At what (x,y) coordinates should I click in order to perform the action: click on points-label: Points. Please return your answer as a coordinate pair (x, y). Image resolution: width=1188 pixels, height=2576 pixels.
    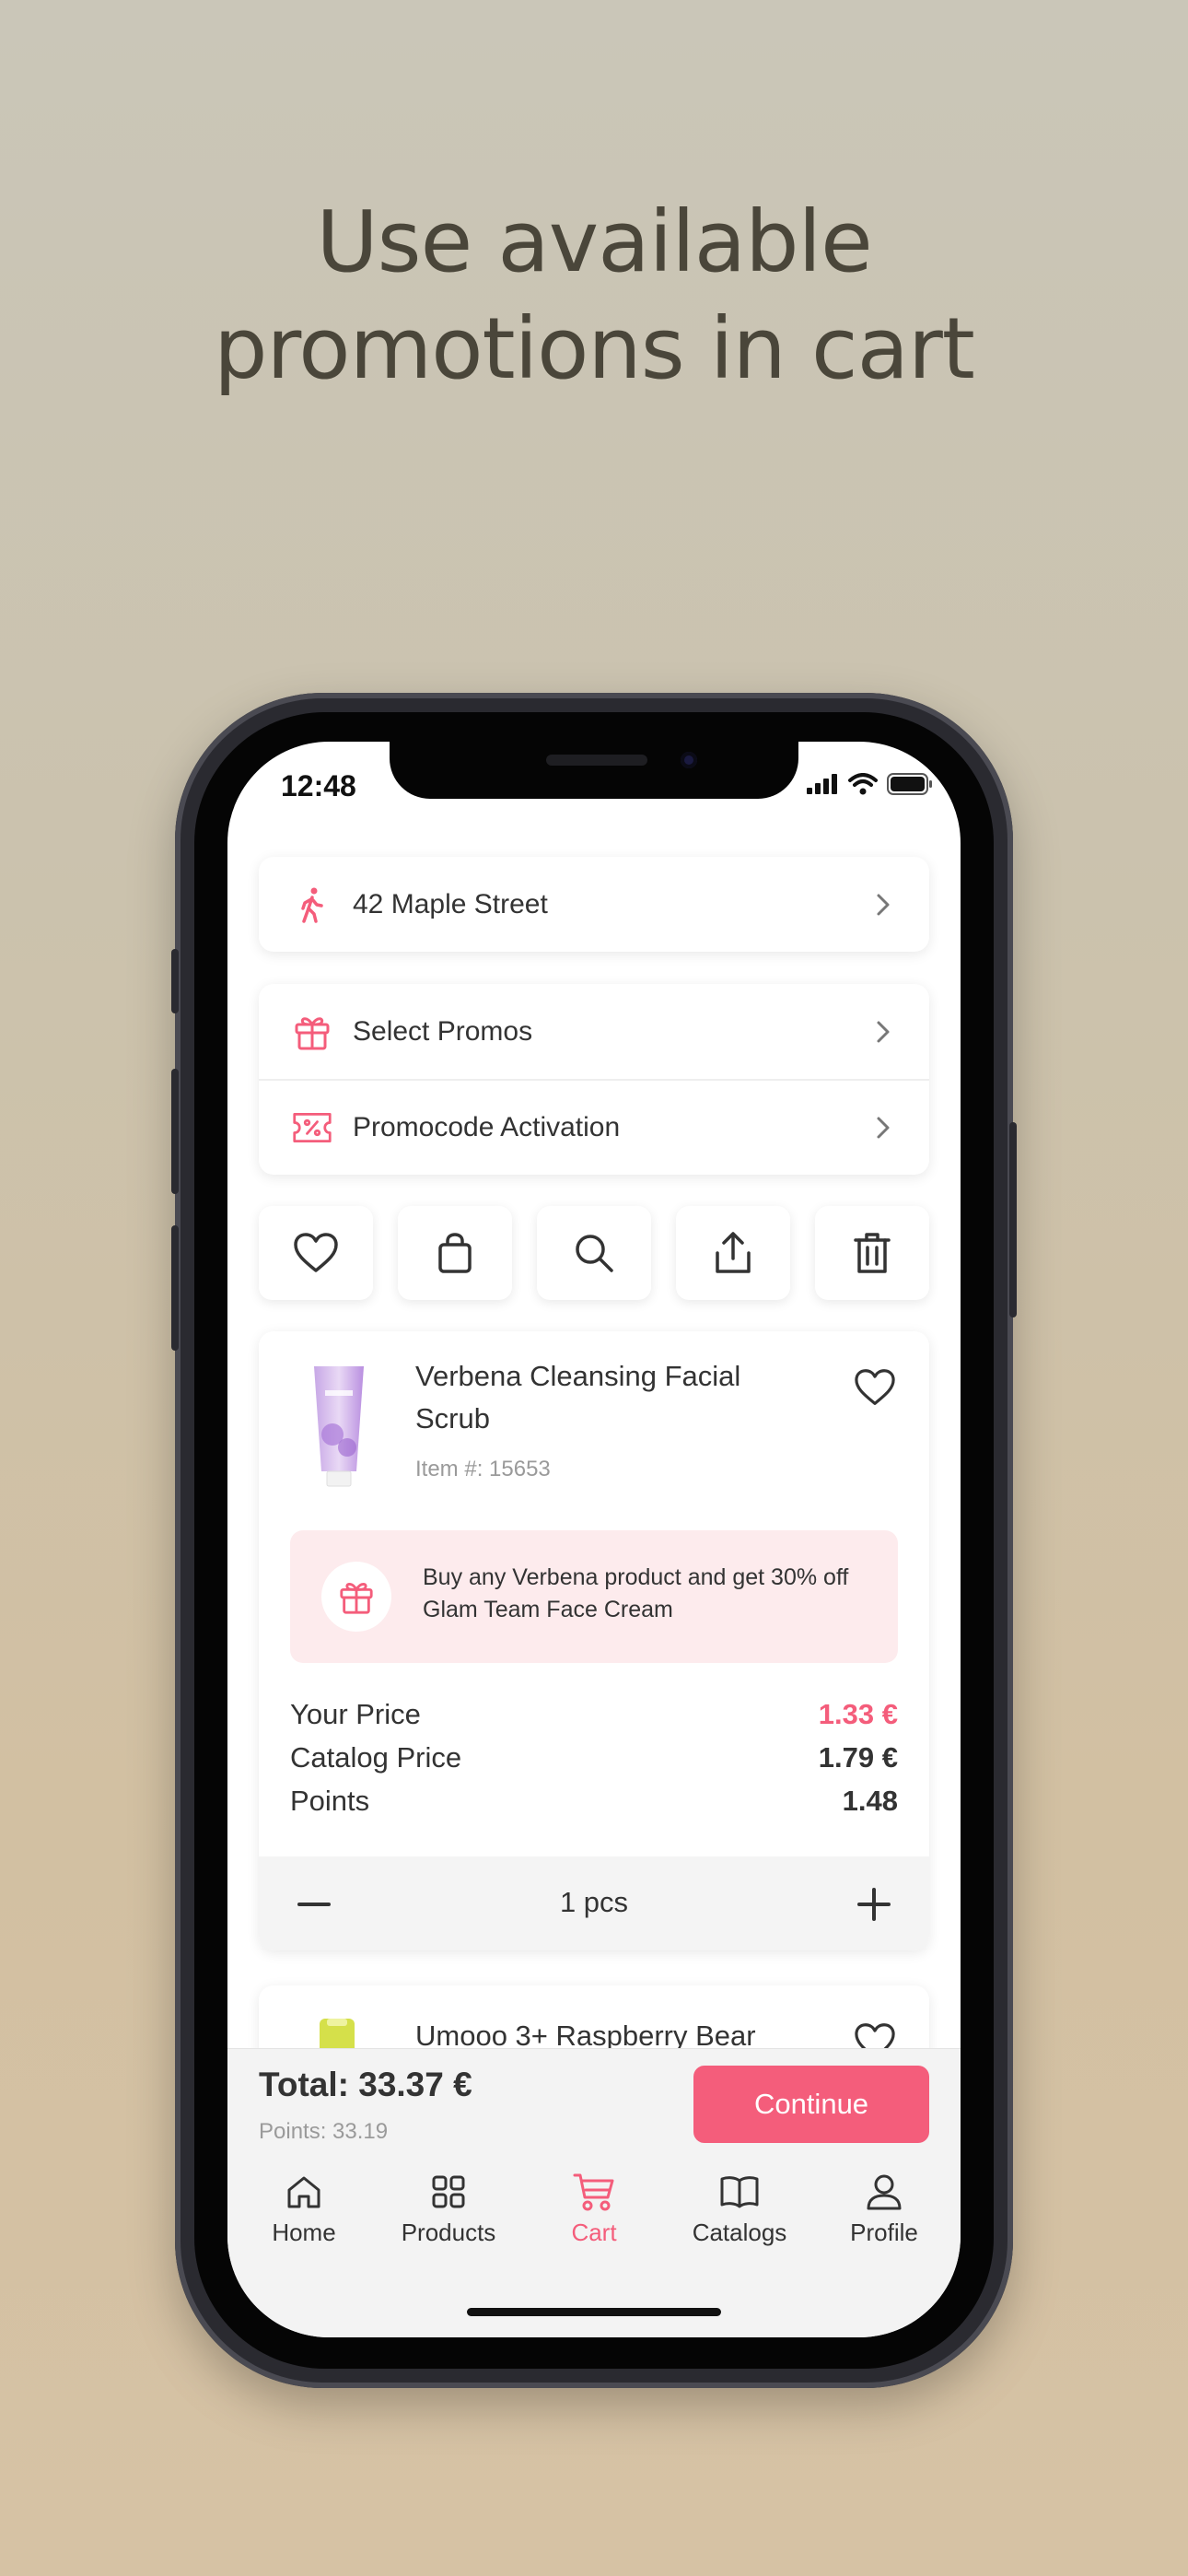
    Looking at the image, I should click on (330, 1801).